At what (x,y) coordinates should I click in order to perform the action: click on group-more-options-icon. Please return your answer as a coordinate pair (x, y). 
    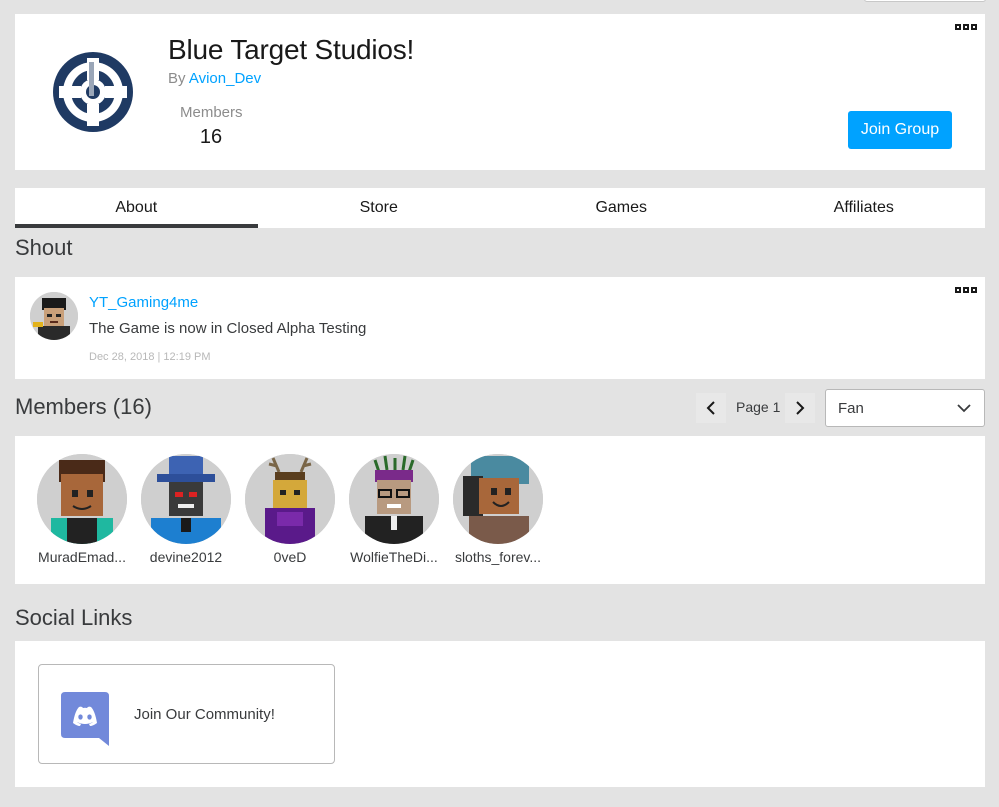
    Looking at the image, I should click on (966, 27).